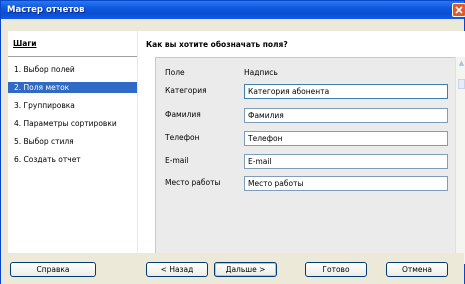 The width and height of the screenshot is (465, 284). What do you see at coordinates (177, 269) in the screenshot?
I see `back-button: < Назад` at bounding box center [177, 269].